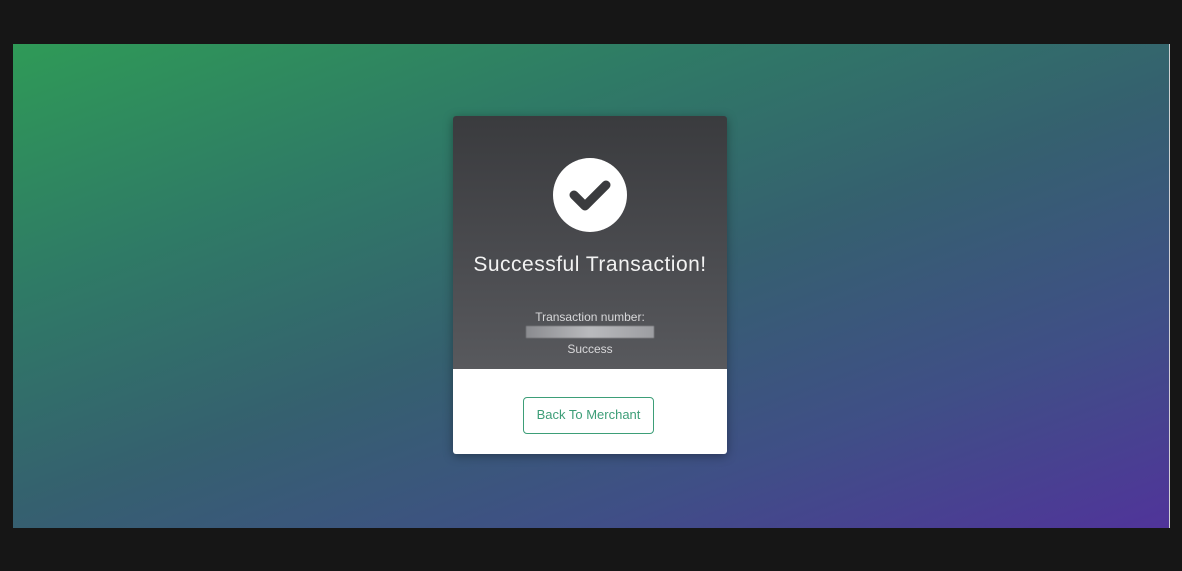 This screenshot has height=571, width=1182. I want to click on checkmark-circle-icon, so click(590, 195).